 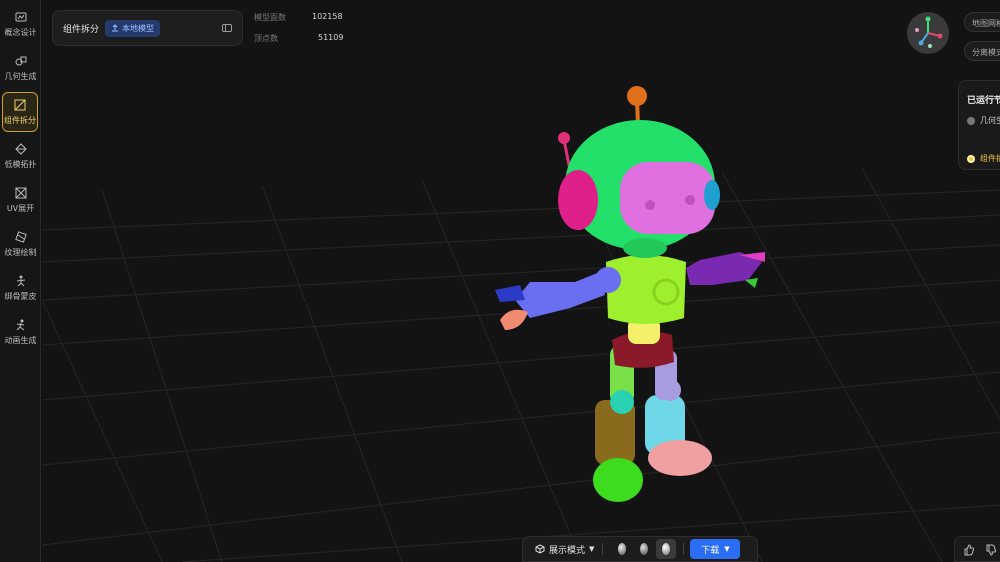 I want to click on upload-icon, so click(x=115, y=28).